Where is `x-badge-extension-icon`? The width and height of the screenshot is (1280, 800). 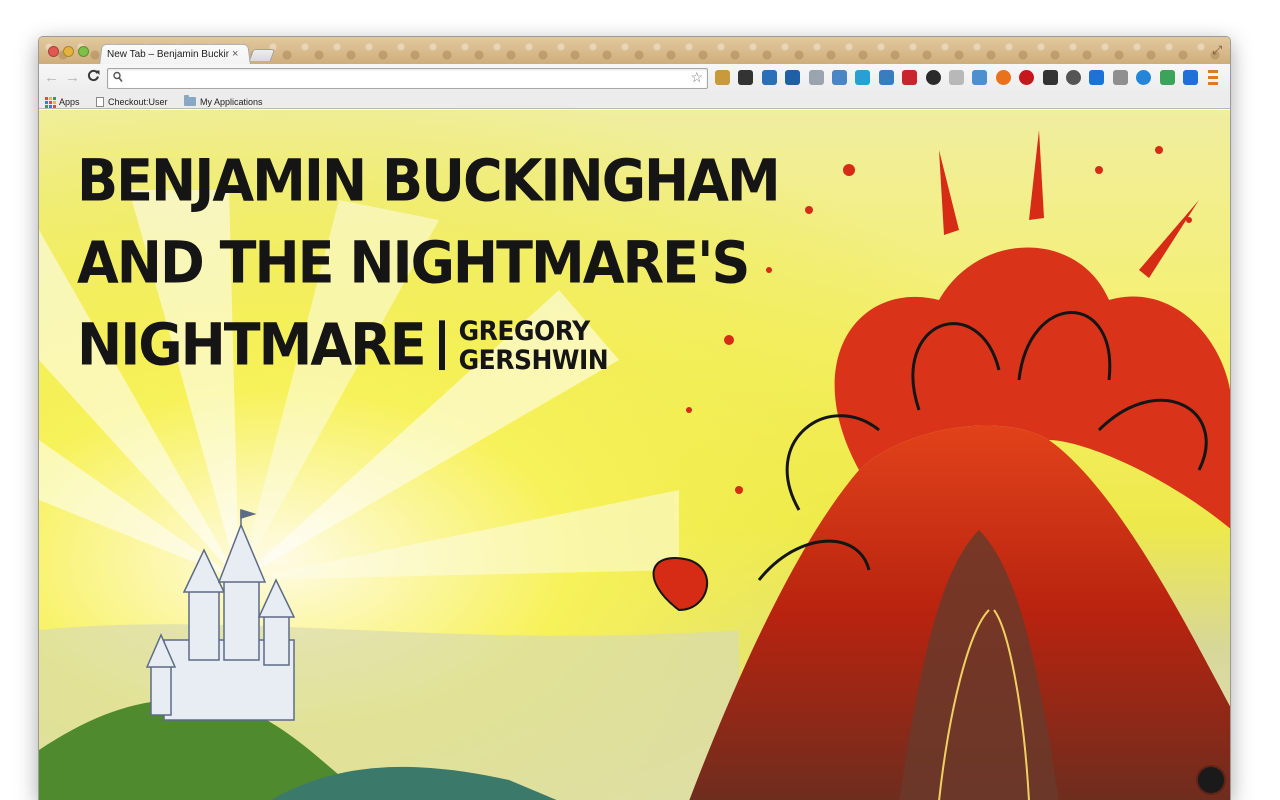
x-badge-extension-icon is located at coordinates (793, 77).